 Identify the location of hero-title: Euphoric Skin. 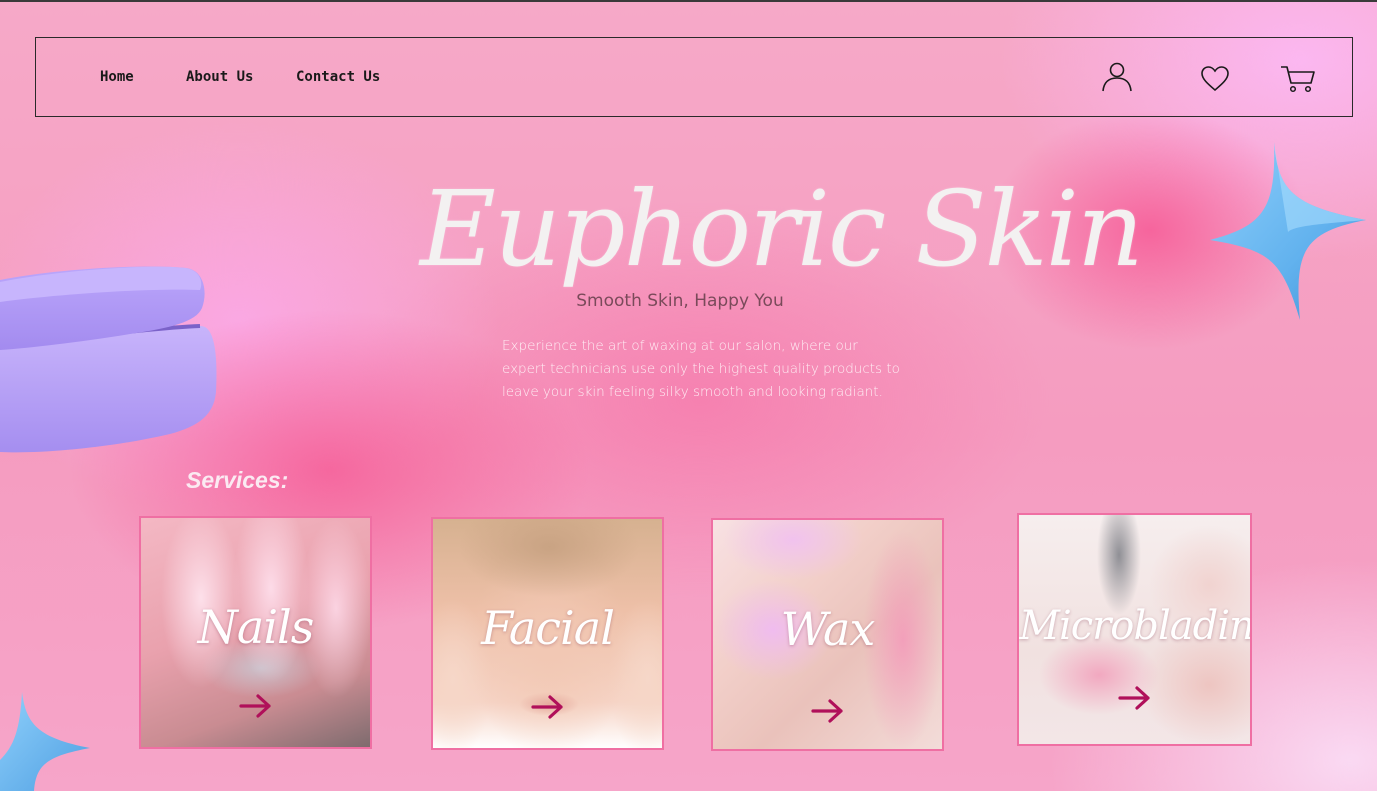
(782, 229).